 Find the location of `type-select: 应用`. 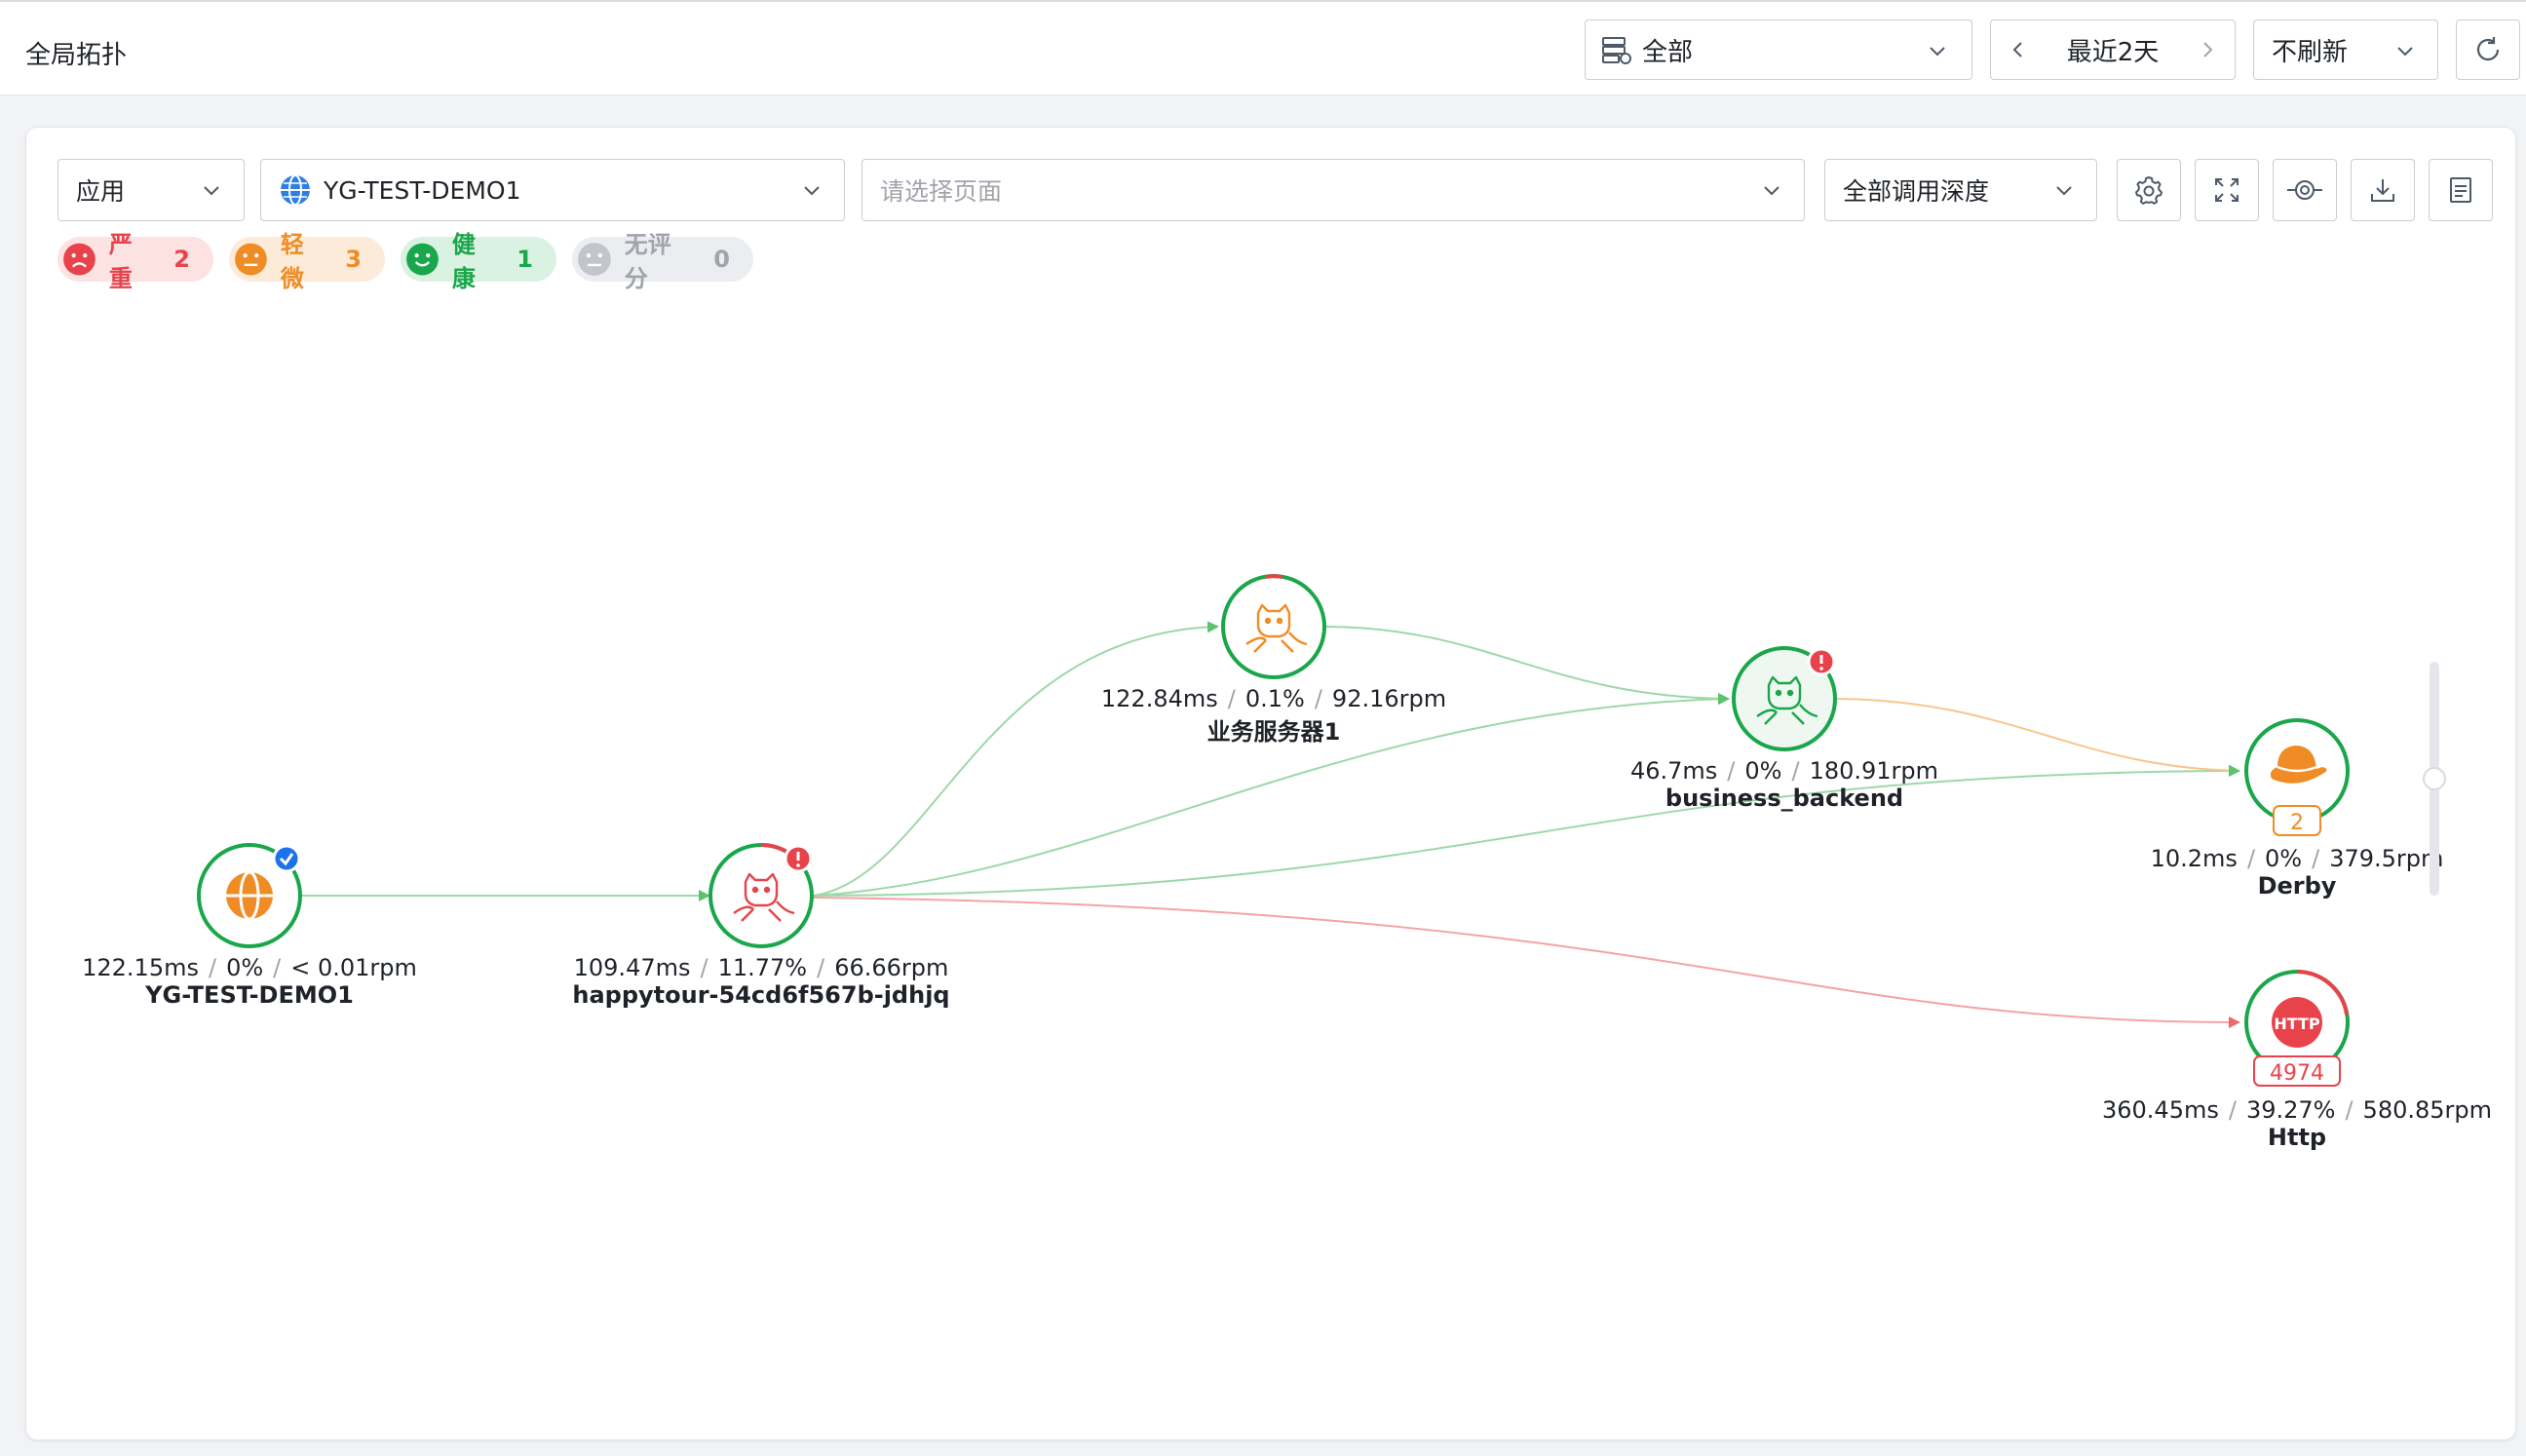

type-select: 应用 is located at coordinates (151, 190).